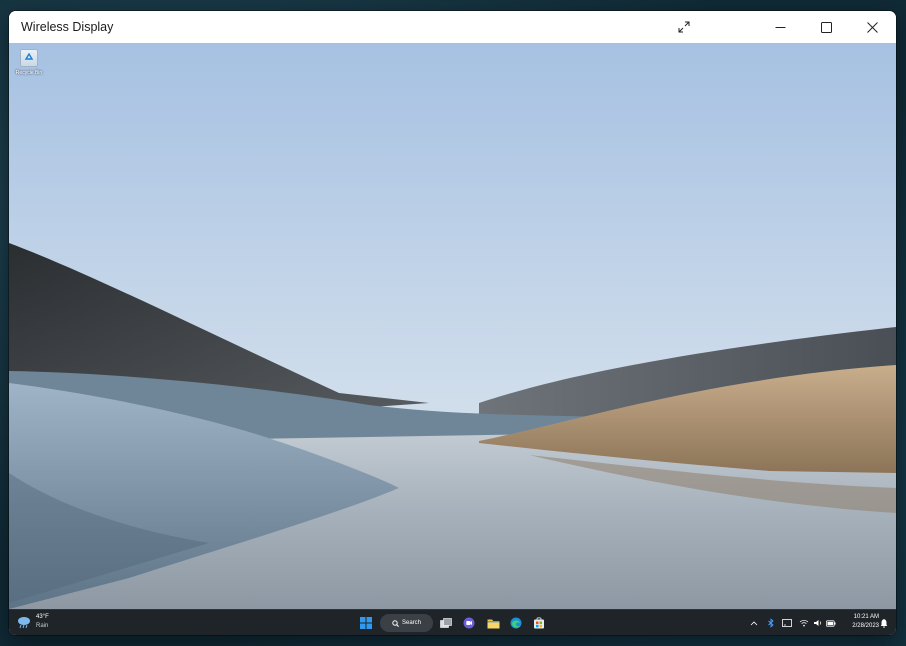 This screenshot has height=646, width=906. I want to click on window-title: Wireless Display, so click(67, 27).